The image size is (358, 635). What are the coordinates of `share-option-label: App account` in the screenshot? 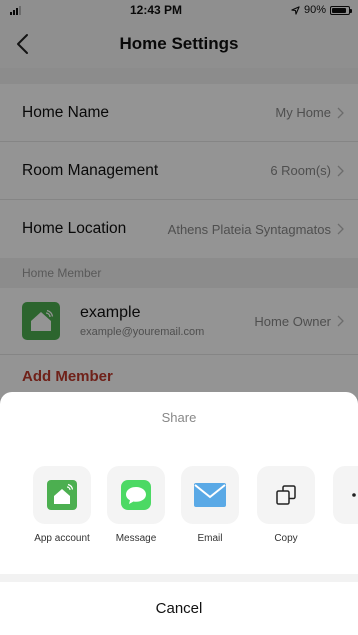 It's located at (62, 538).